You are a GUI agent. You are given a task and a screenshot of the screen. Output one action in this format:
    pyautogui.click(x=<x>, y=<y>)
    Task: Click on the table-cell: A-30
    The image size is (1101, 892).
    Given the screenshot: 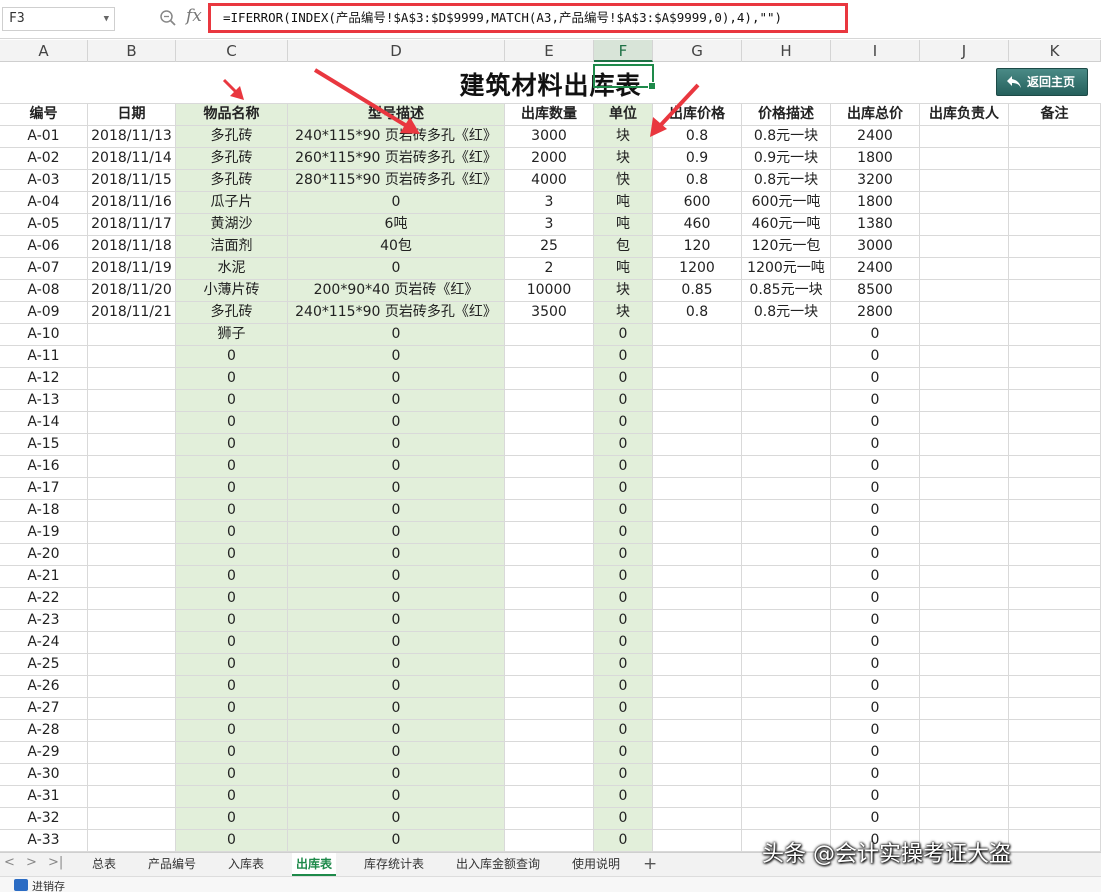 What is the action you would take?
    pyautogui.click(x=44, y=775)
    